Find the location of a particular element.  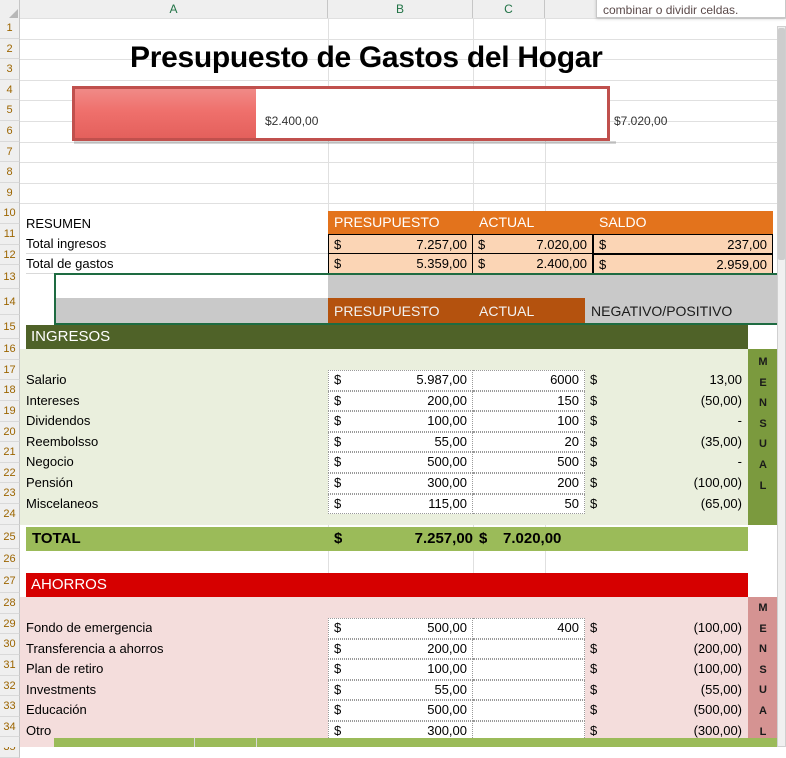

row-header-25: 25 is located at coordinates (10, 536).